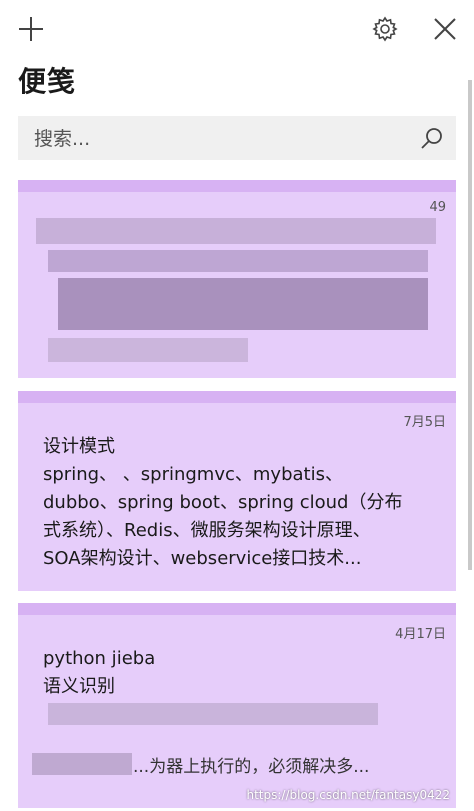  Describe the element at coordinates (223, 502) in the screenshot. I see `note-line: dubbo、spring boot、spring cloud（分布` at that location.